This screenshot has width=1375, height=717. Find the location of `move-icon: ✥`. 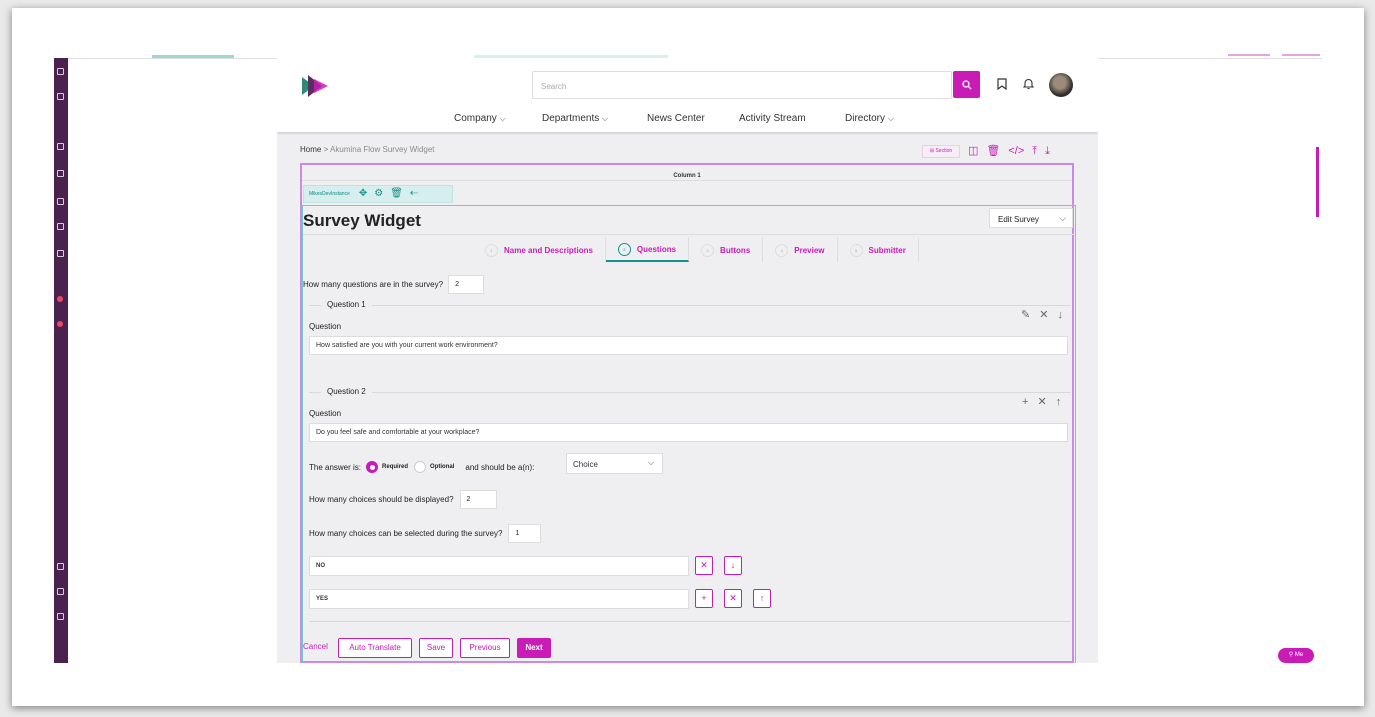

move-icon: ✥ is located at coordinates (363, 194).